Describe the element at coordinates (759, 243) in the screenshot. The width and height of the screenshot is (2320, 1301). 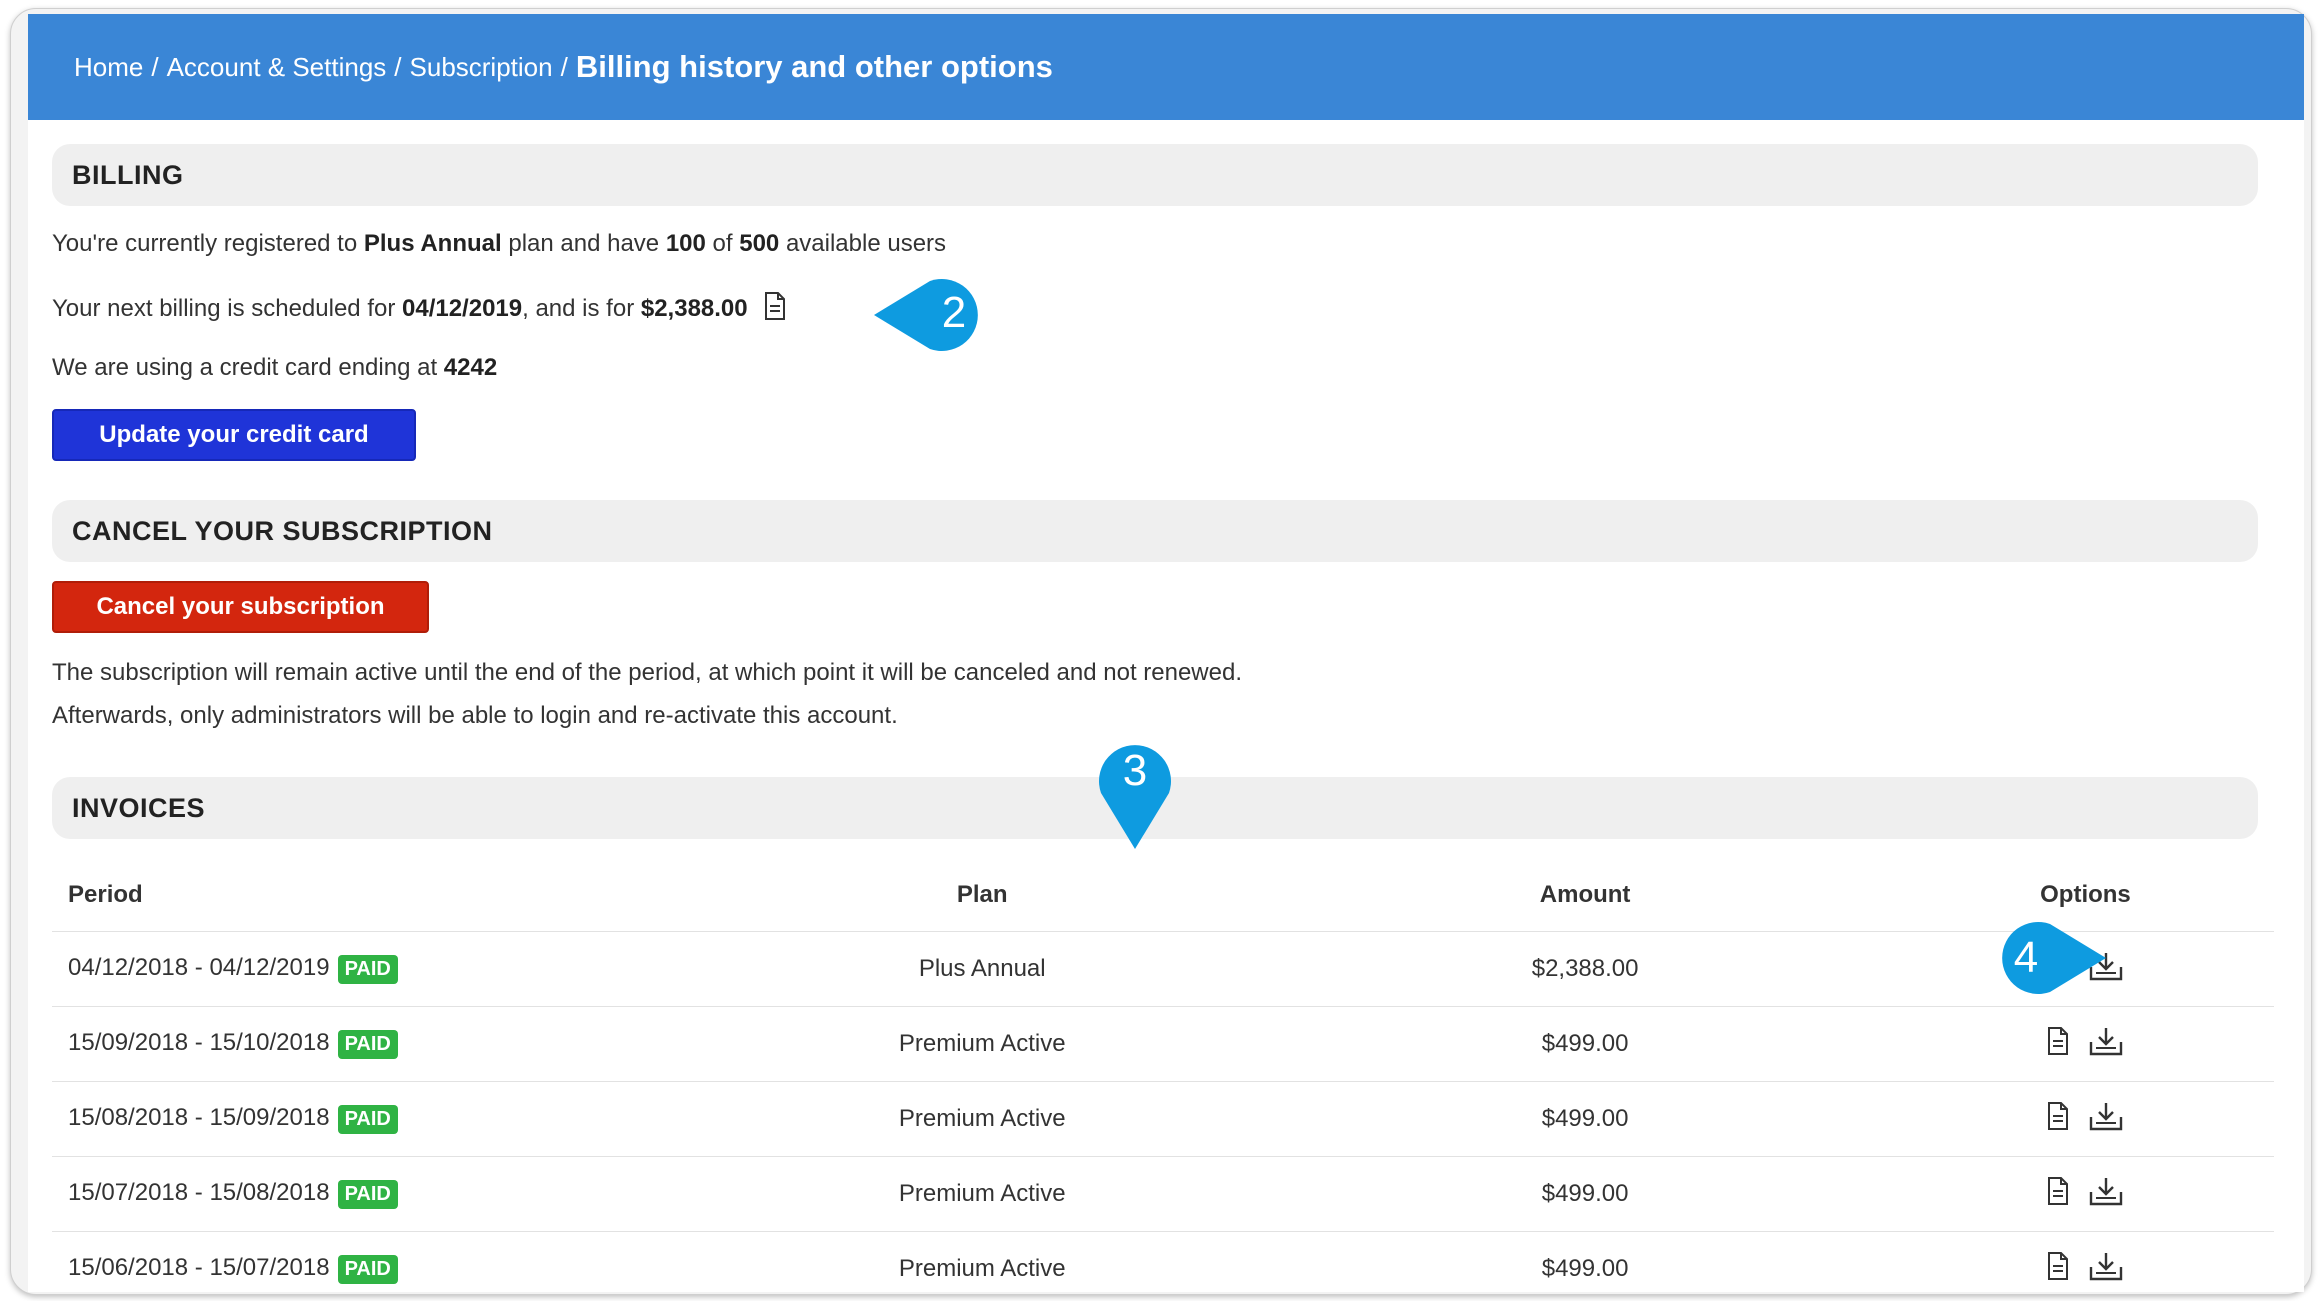
I see `total-users-count: 500` at that location.